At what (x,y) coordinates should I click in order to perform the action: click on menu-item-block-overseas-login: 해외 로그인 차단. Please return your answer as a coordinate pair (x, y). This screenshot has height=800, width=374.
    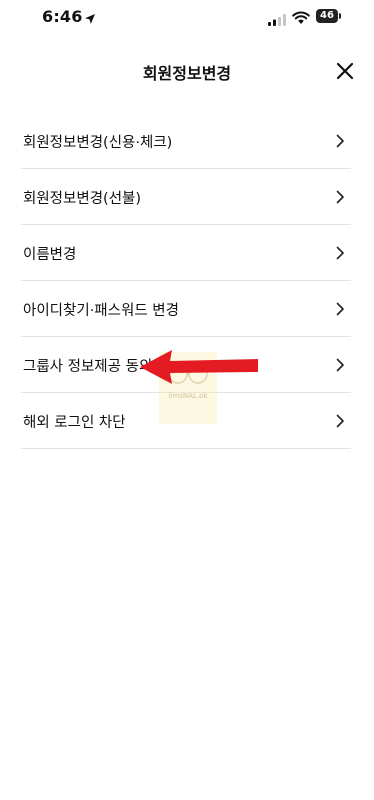
    Looking at the image, I should click on (186, 421).